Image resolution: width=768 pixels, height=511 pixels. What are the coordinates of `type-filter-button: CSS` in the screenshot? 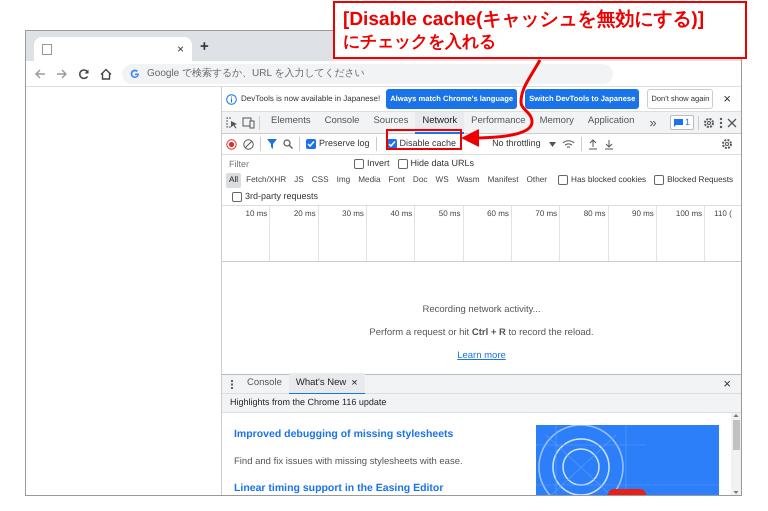 It's located at (320, 180).